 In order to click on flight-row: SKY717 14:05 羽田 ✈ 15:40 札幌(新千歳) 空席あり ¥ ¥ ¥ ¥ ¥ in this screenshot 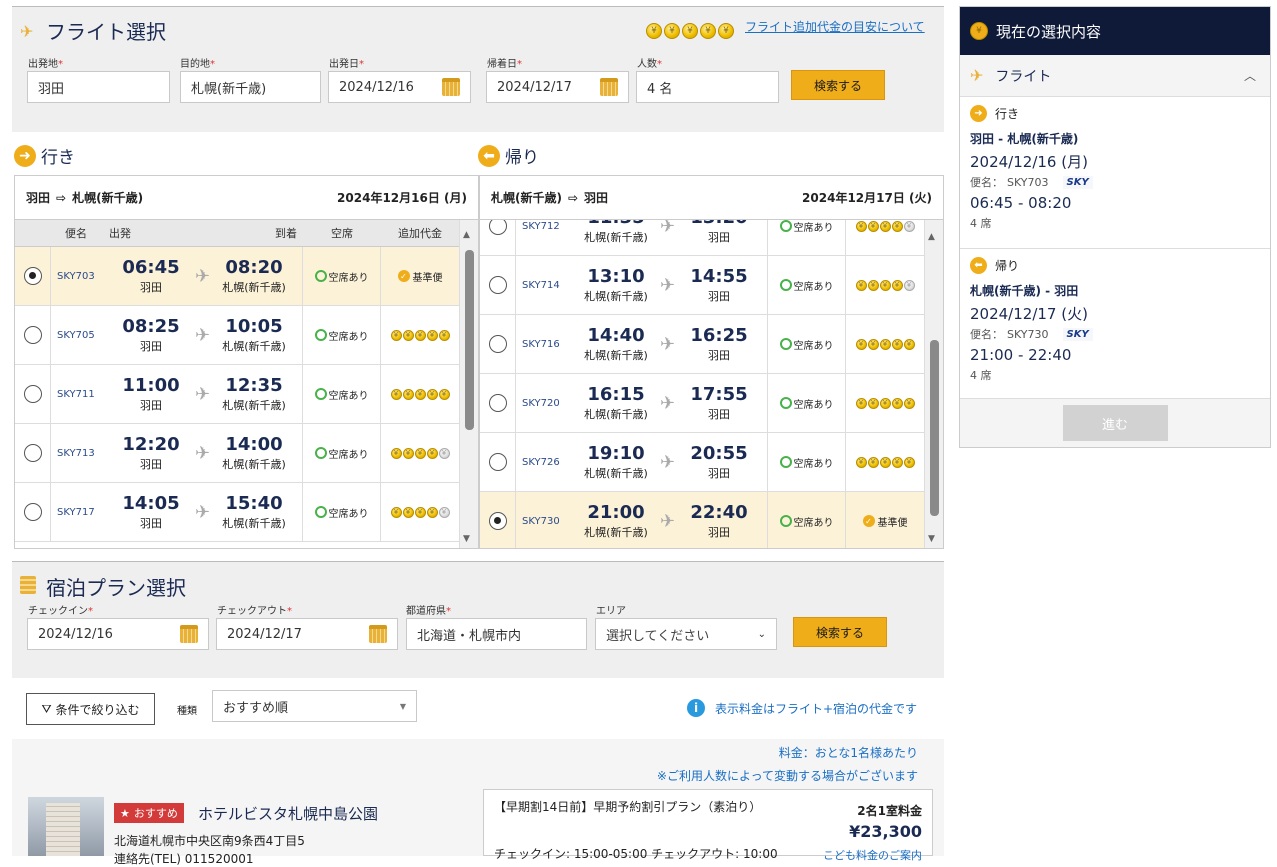, I will do `click(237, 512)`.